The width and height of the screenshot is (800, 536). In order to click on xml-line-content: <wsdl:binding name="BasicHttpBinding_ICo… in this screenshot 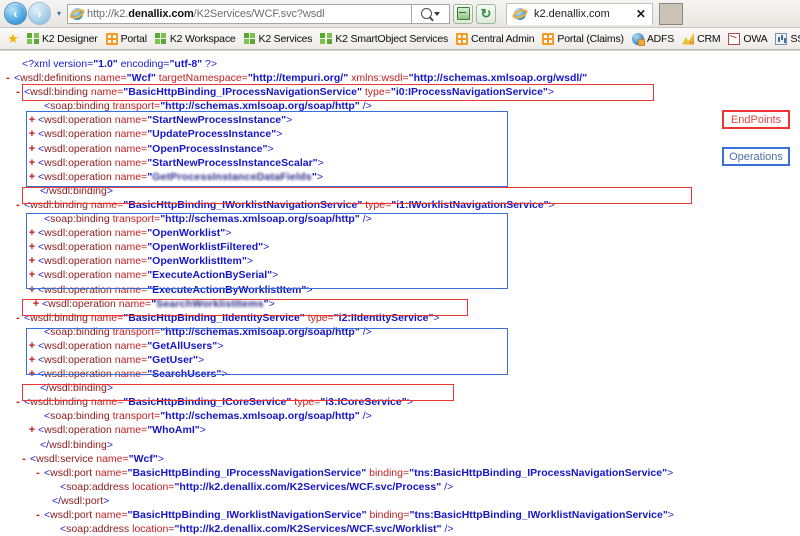, I will do `click(218, 402)`.